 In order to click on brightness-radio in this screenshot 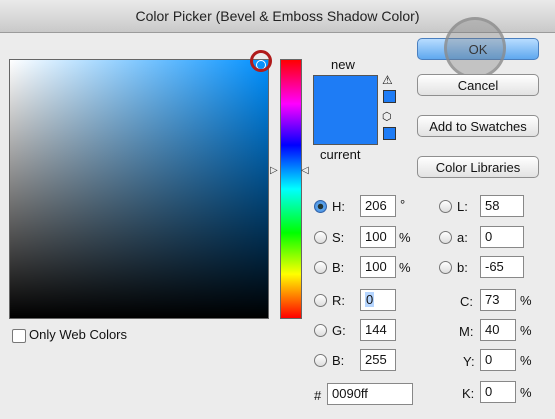, I will do `click(320, 267)`.